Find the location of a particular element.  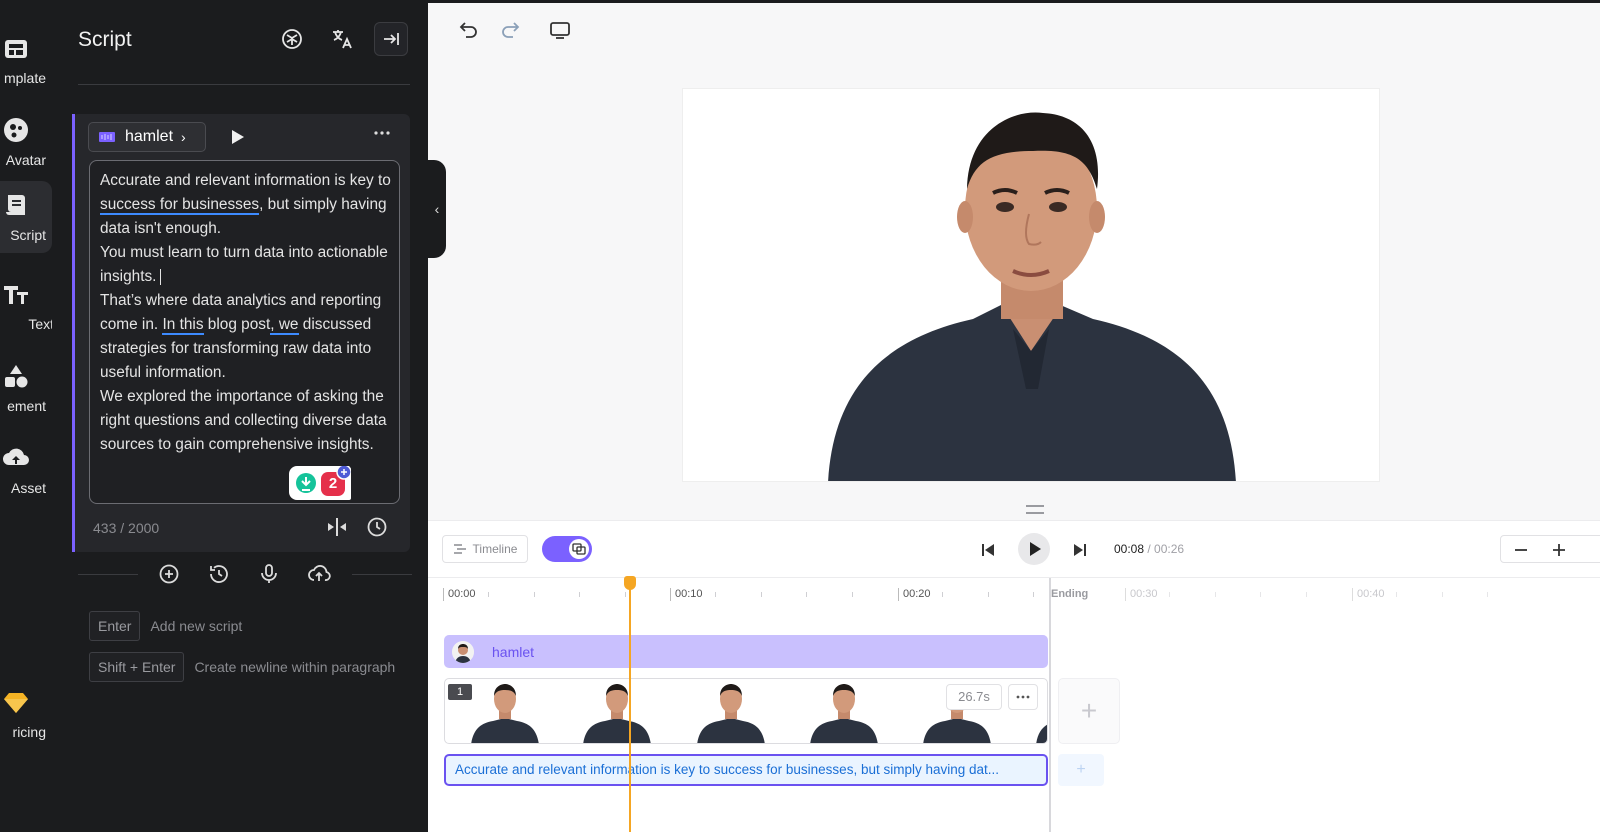

scene-duration: 26.7s is located at coordinates (974, 697).